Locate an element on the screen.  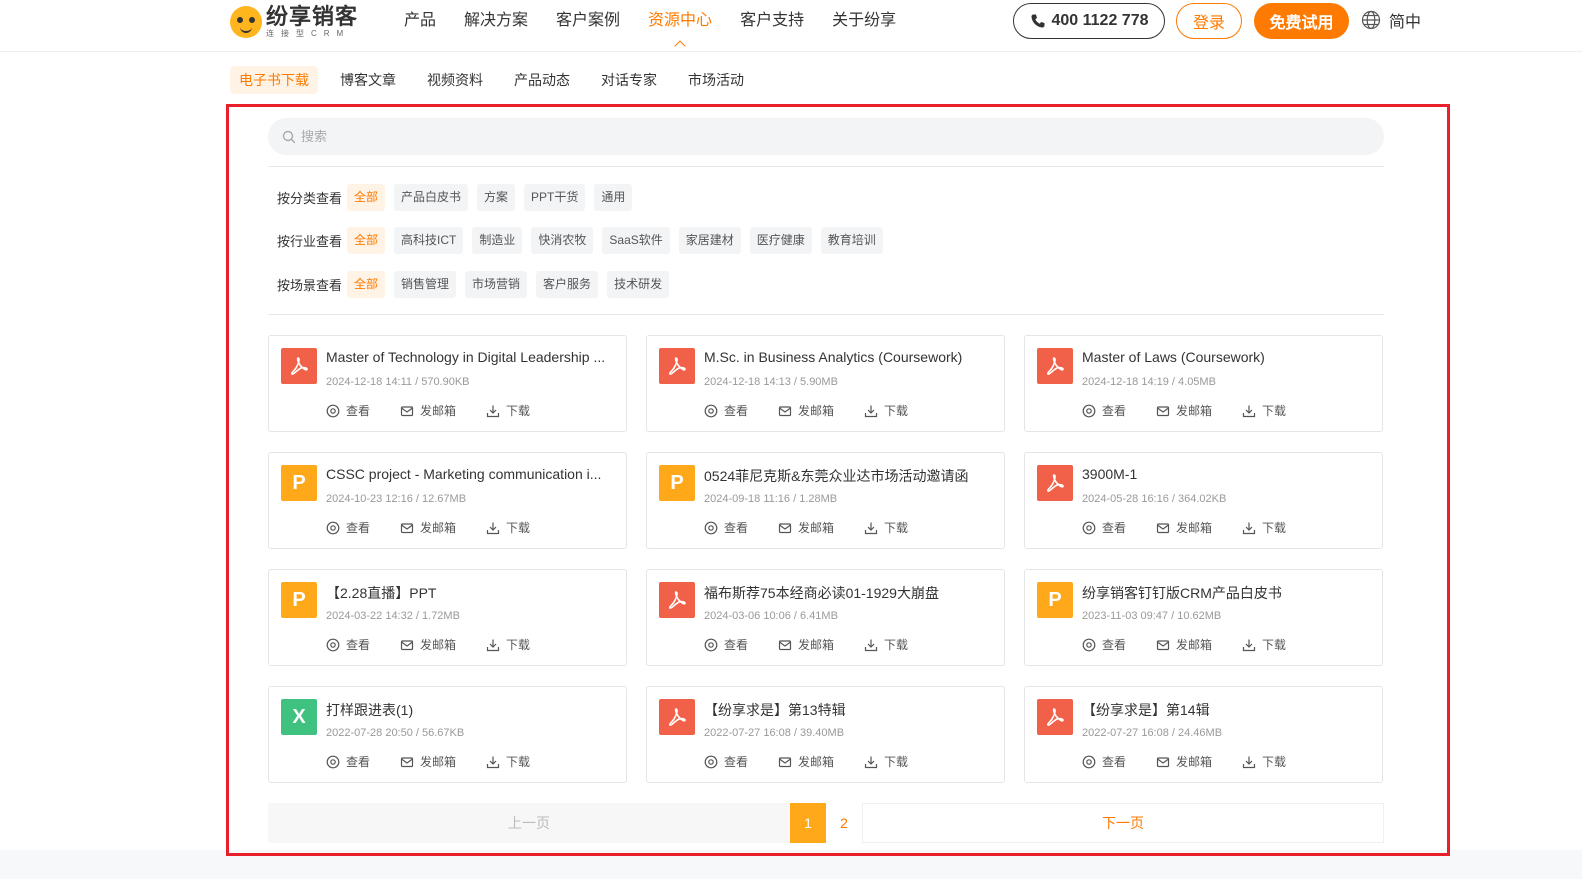
main-nav: 产品 解决方案 客户案例 资源中心 客户支持 关于纷享 is located at coordinates (664, 21).